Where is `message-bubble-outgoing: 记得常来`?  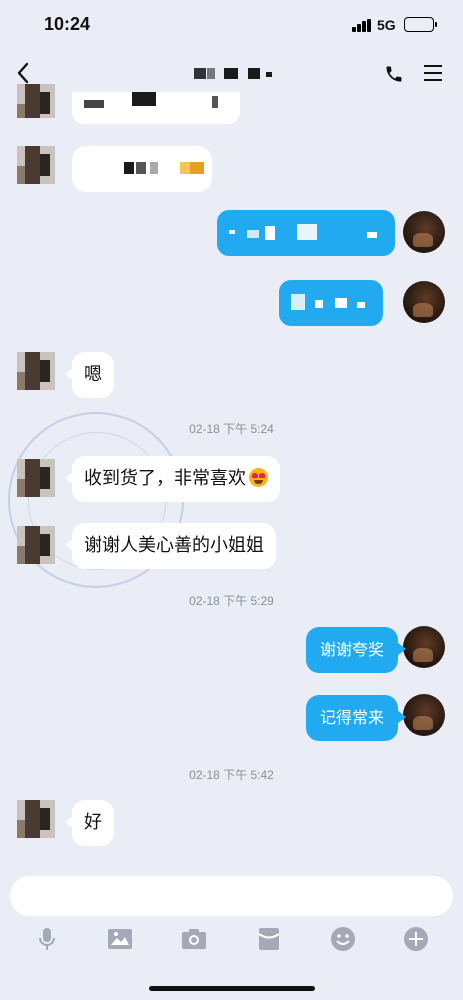
message-bubble-outgoing: 记得常来 is located at coordinates (356, 718).